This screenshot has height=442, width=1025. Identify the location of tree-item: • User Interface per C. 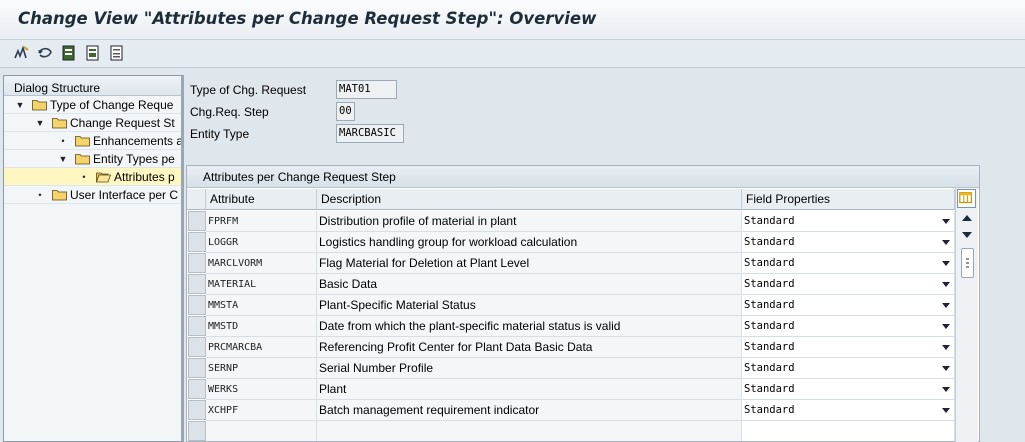
(92, 195).